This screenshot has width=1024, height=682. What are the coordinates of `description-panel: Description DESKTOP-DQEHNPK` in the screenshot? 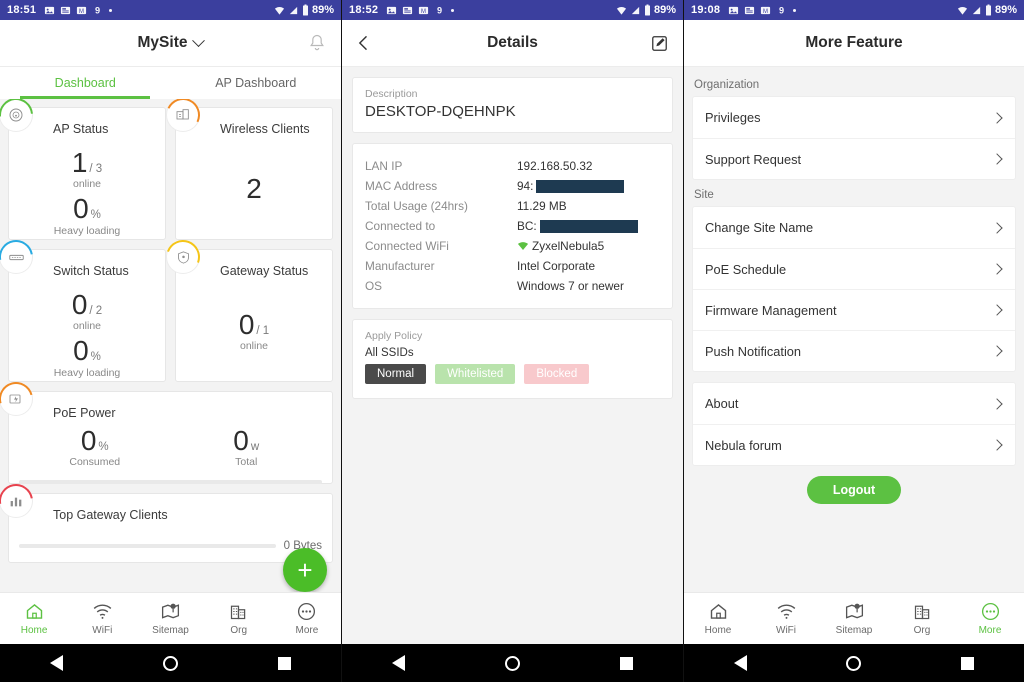 It's located at (512, 105).